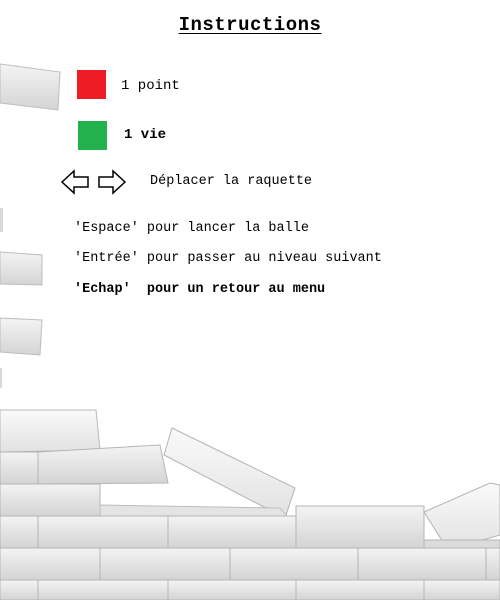 This screenshot has width=500, height=600. Describe the element at coordinates (200, 289) in the screenshot. I see `instruction-escape: 'Echap' pour un retour au menu` at that location.